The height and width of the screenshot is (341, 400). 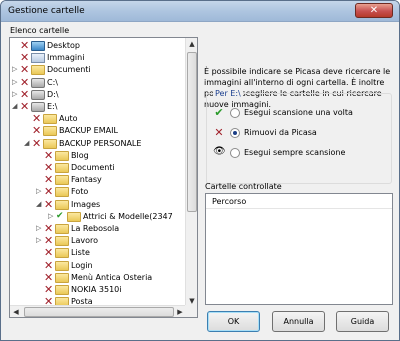 I want to click on tree-item-label: C:\, so click(x=52, y=82).